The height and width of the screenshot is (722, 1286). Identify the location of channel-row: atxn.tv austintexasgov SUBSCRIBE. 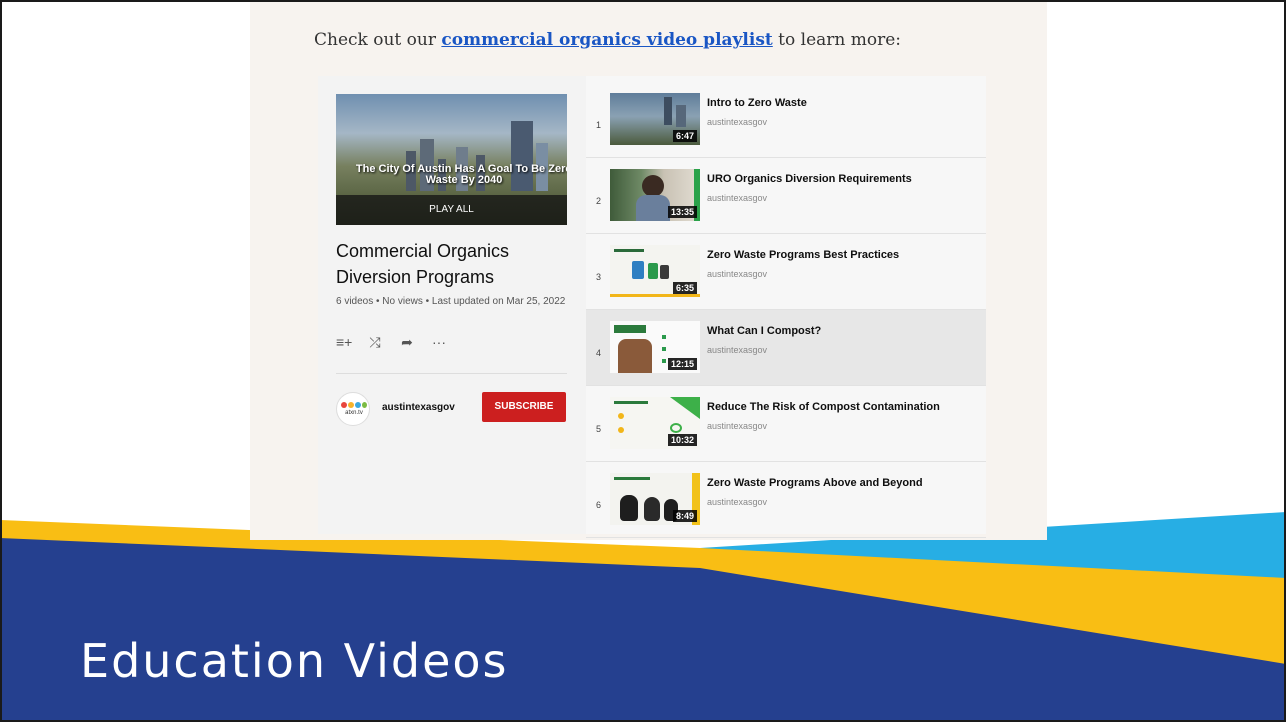
(451, 409).